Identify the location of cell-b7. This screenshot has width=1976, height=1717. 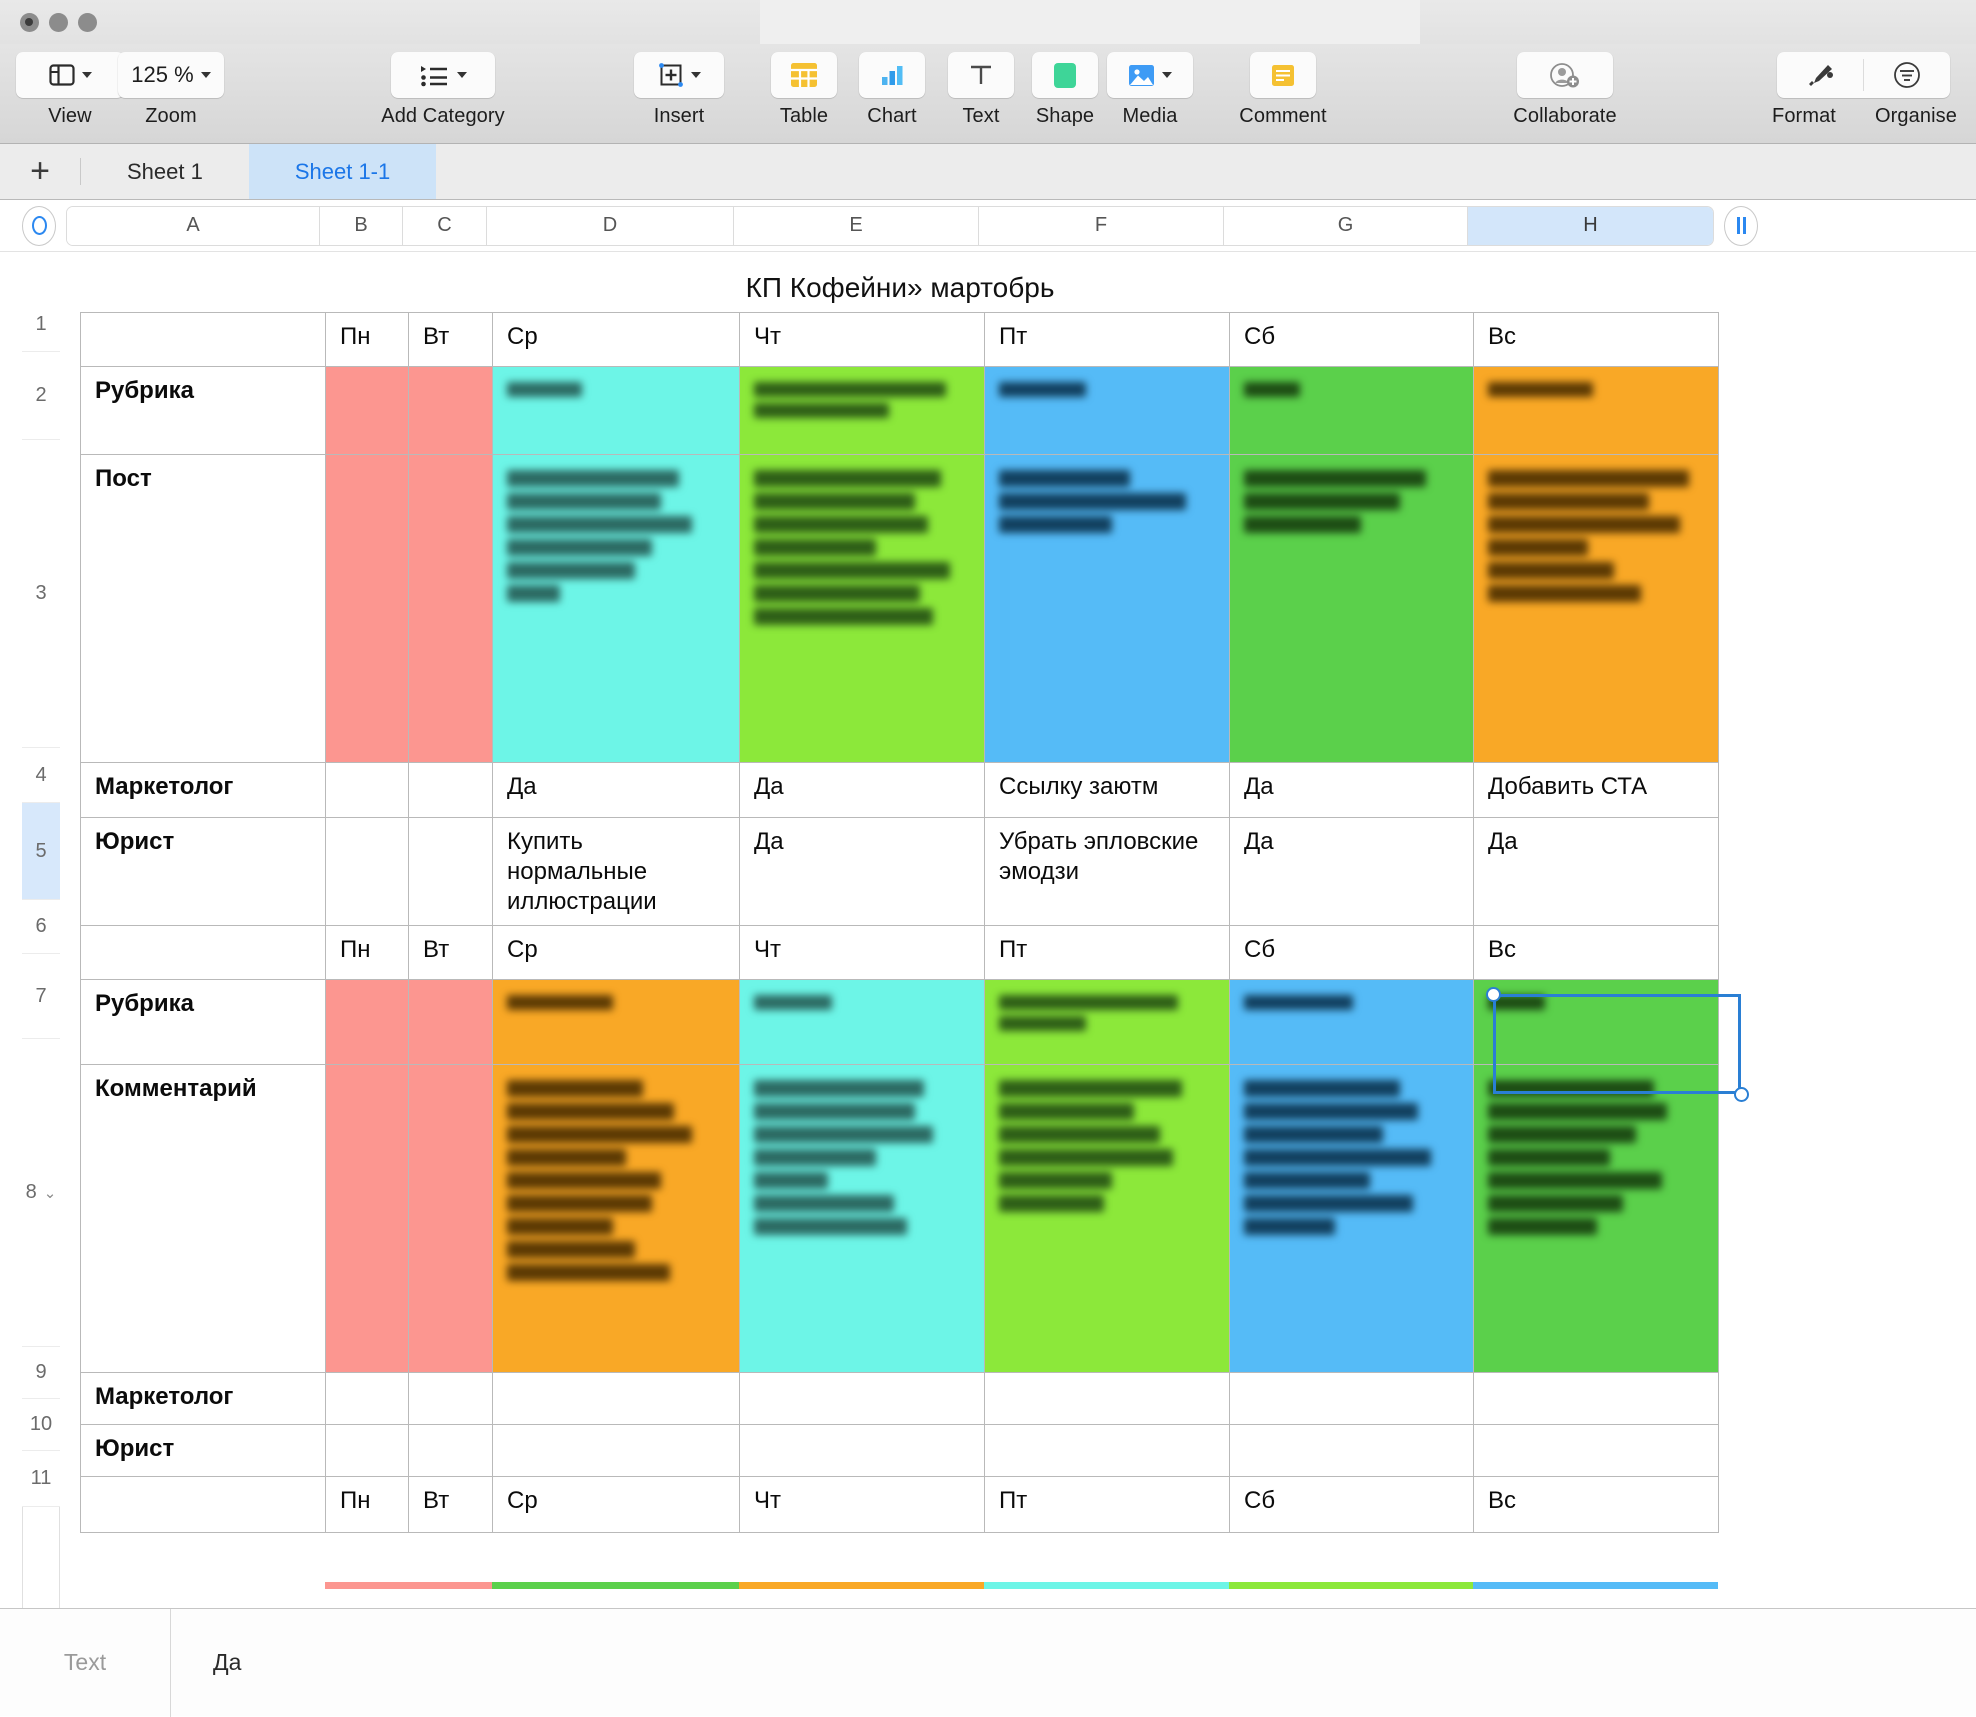
(367, 1022).